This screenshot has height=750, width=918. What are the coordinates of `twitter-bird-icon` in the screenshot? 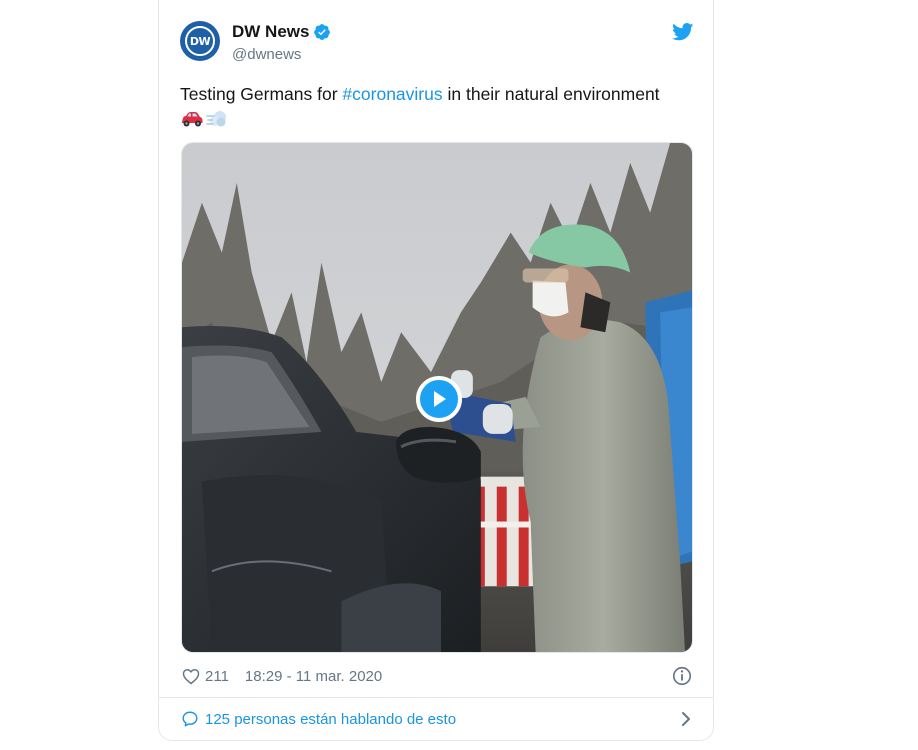 It's located at (683, 32).